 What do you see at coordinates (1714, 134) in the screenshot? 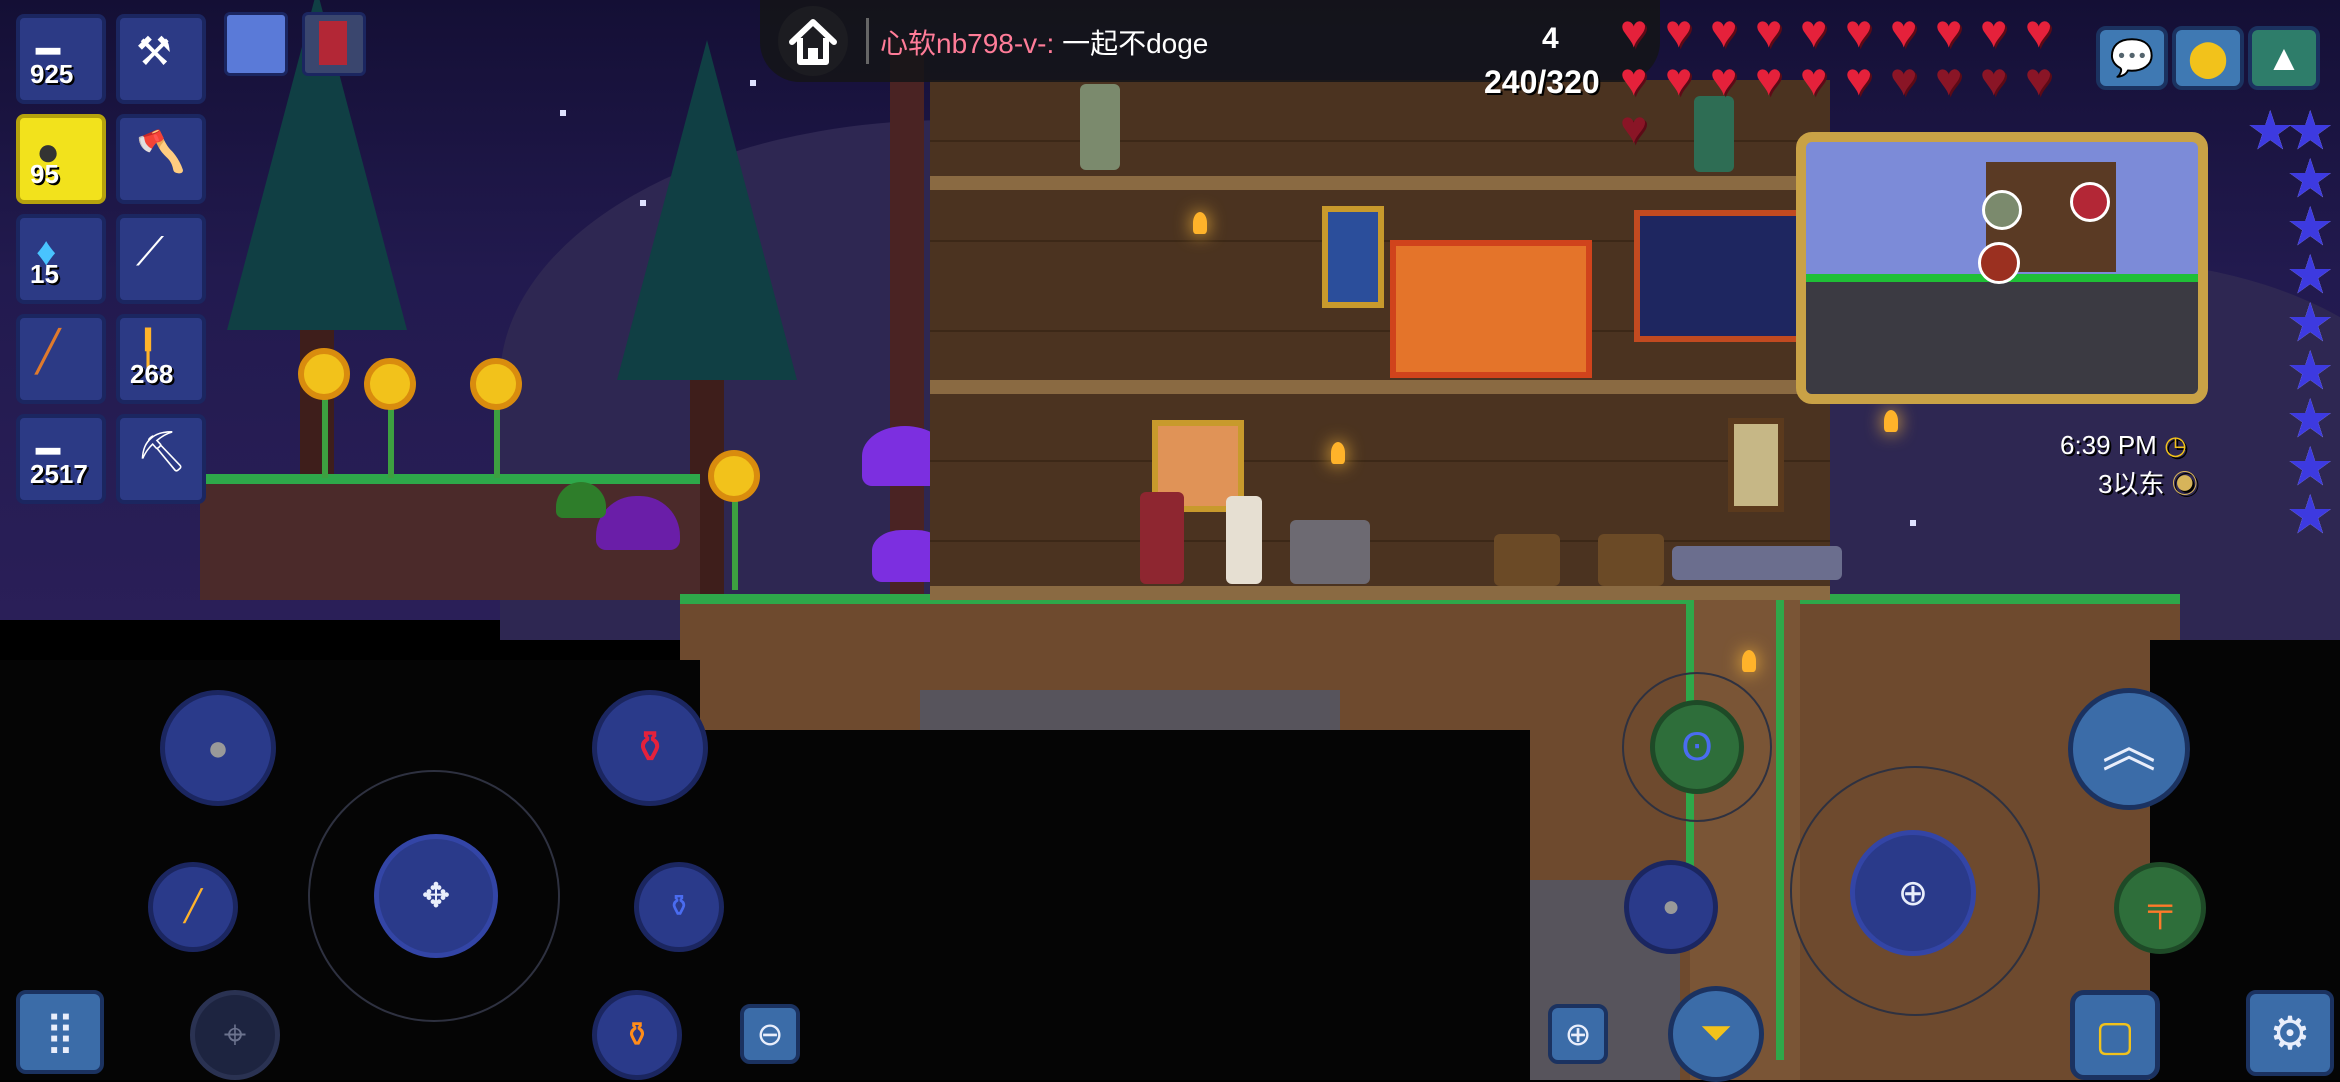
I see `merchant-npc` at bounding box center [1714, 134].